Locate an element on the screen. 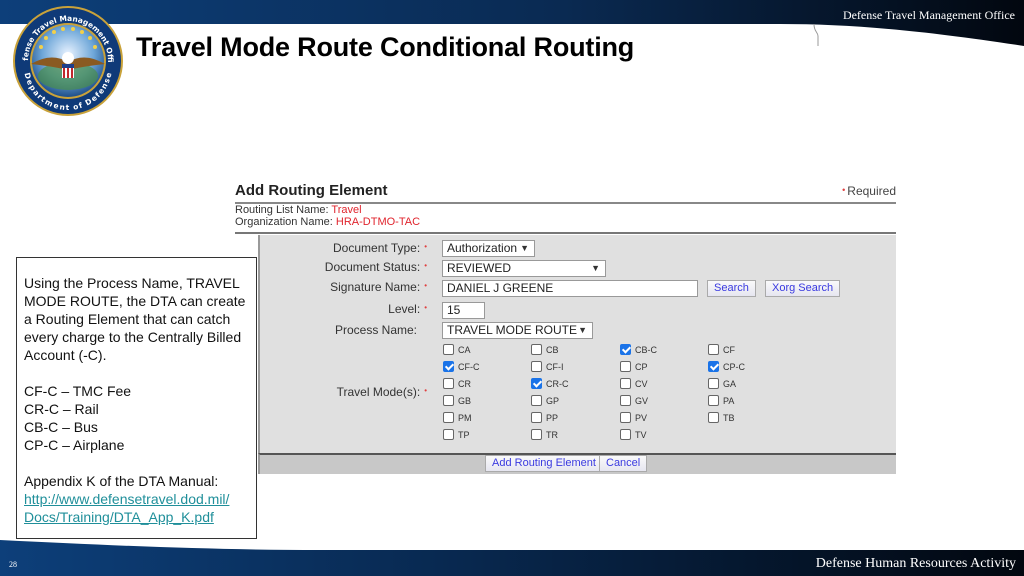  process-name-select: TRAVEL MODE ROUTE ▼ is located at coordinates (517, 330).